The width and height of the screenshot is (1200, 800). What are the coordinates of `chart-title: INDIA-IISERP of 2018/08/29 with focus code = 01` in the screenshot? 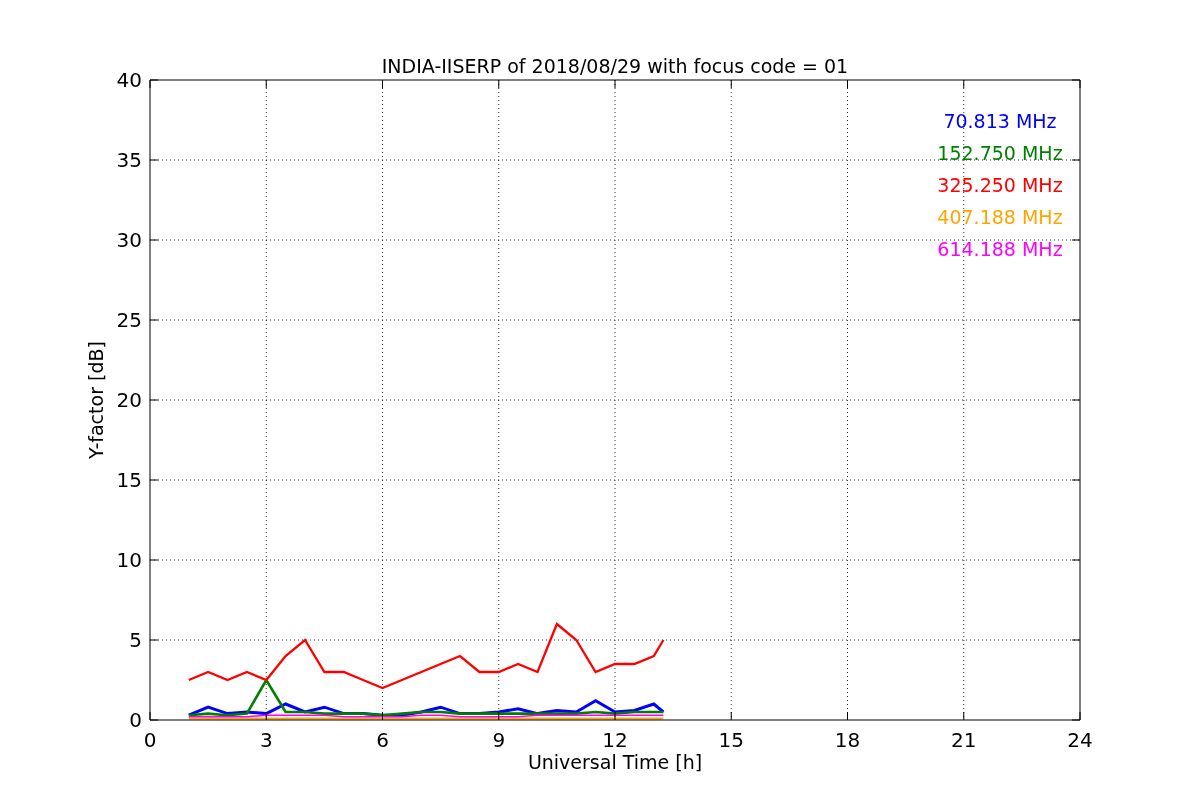 It's located at (615, 66).